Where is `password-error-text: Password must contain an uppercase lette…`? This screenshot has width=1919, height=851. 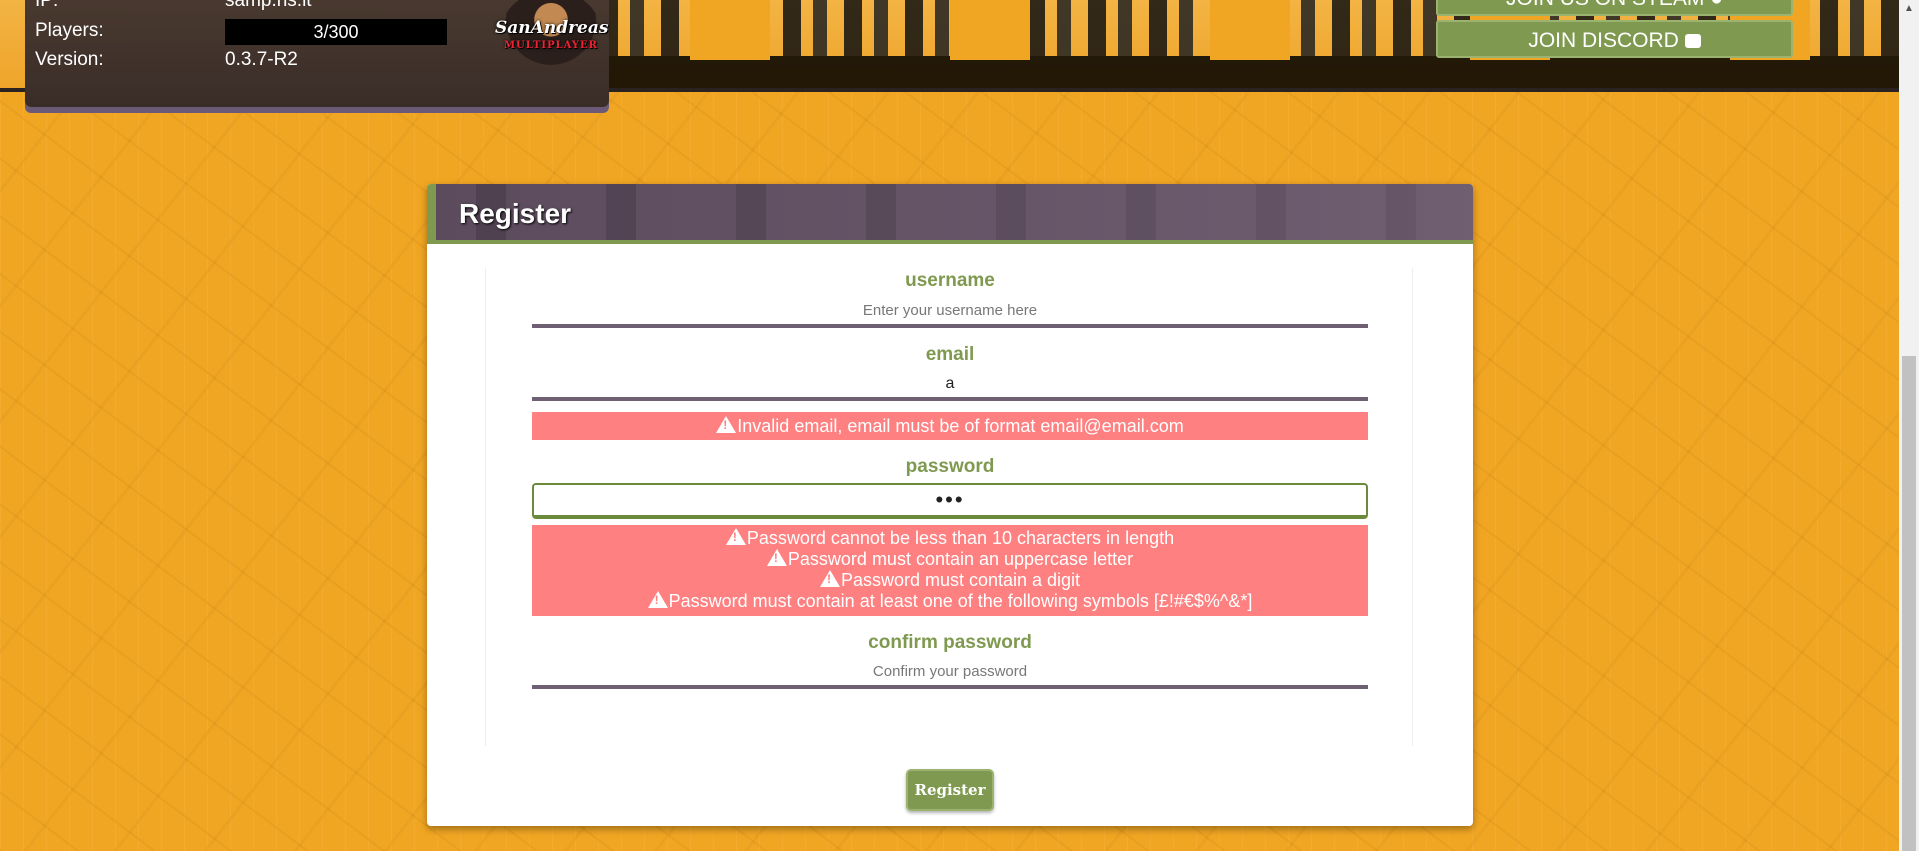 password-error-text: Password must contain an uppercase lette… is located at coordinates (960, 559).